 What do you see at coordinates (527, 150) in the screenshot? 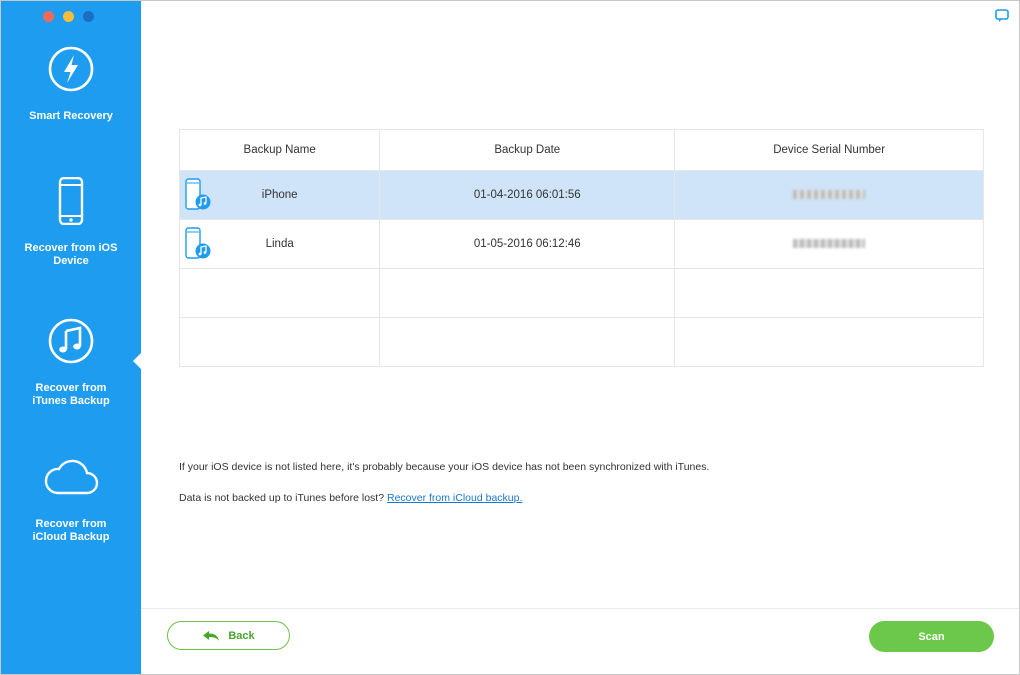
I see `column-header-backup-date: Backup Date` at bounding box center [527, 150].